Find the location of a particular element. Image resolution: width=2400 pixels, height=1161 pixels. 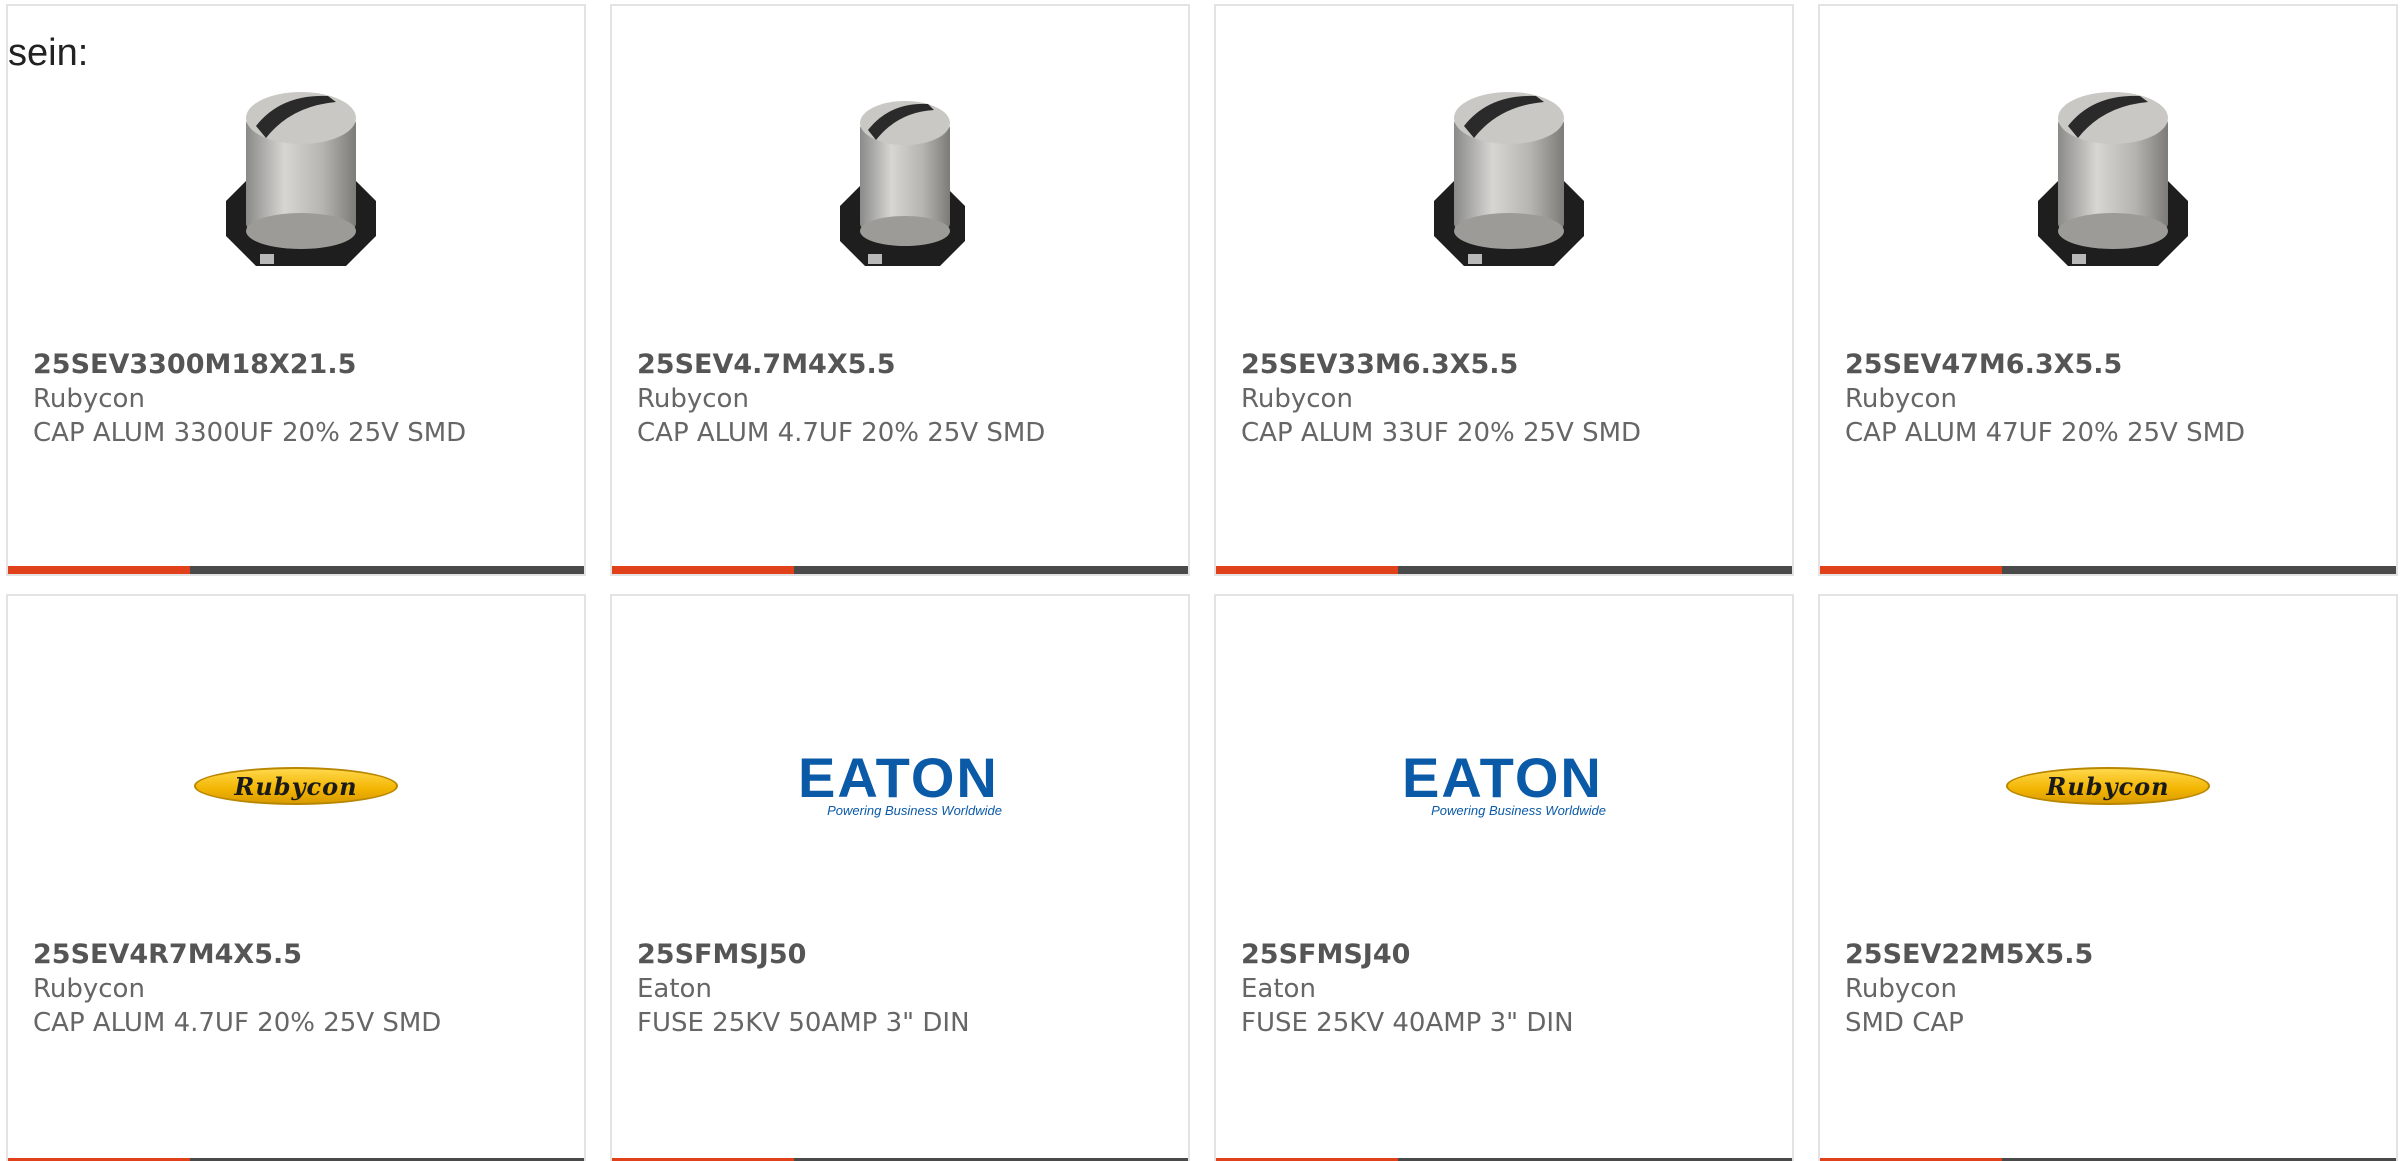

part-number: 25SEV33M6.3X5.5 is located at coordinates (1506, 365).